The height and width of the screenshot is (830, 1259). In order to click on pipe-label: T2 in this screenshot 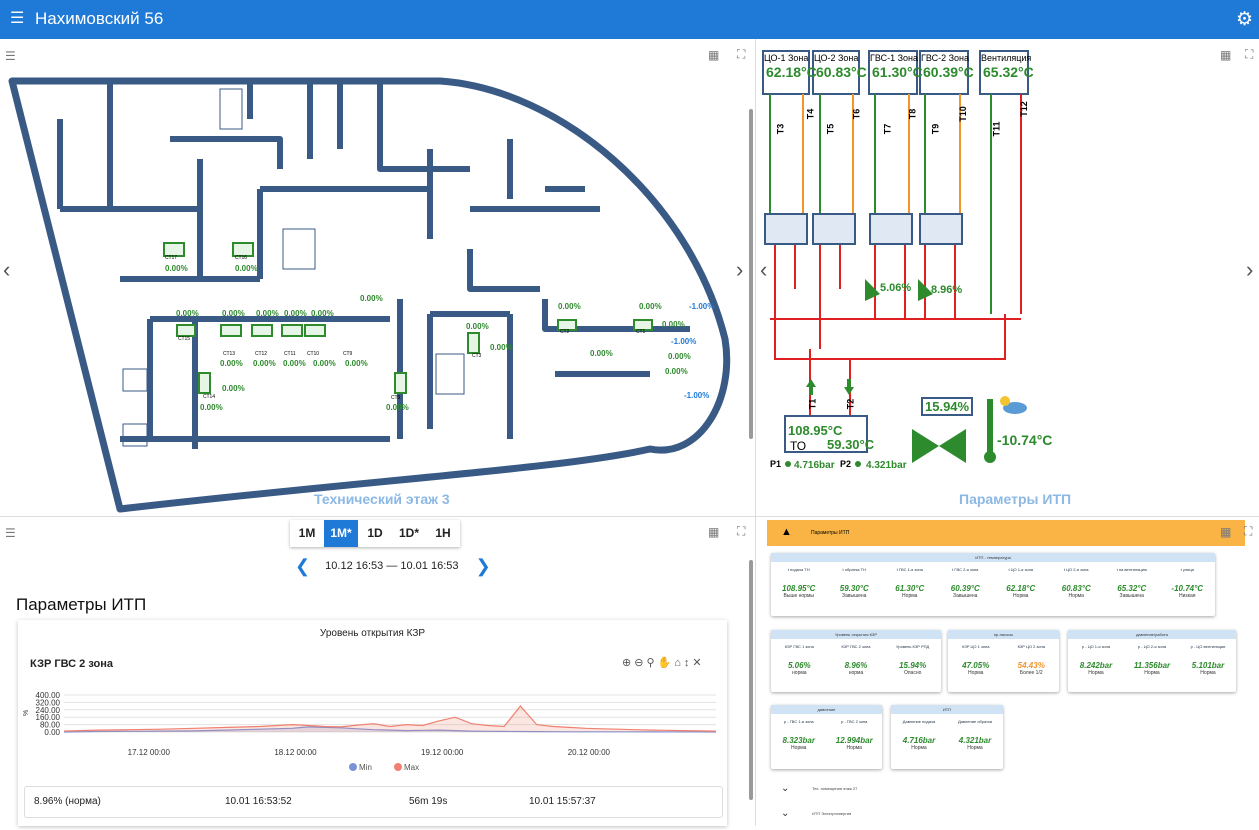, I will do `click(850, 404)`.